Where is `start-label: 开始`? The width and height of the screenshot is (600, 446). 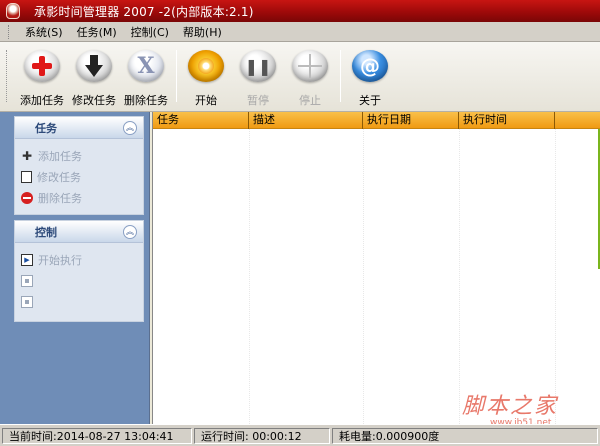 start-label: 开始 is located at coordinates (206, 100).